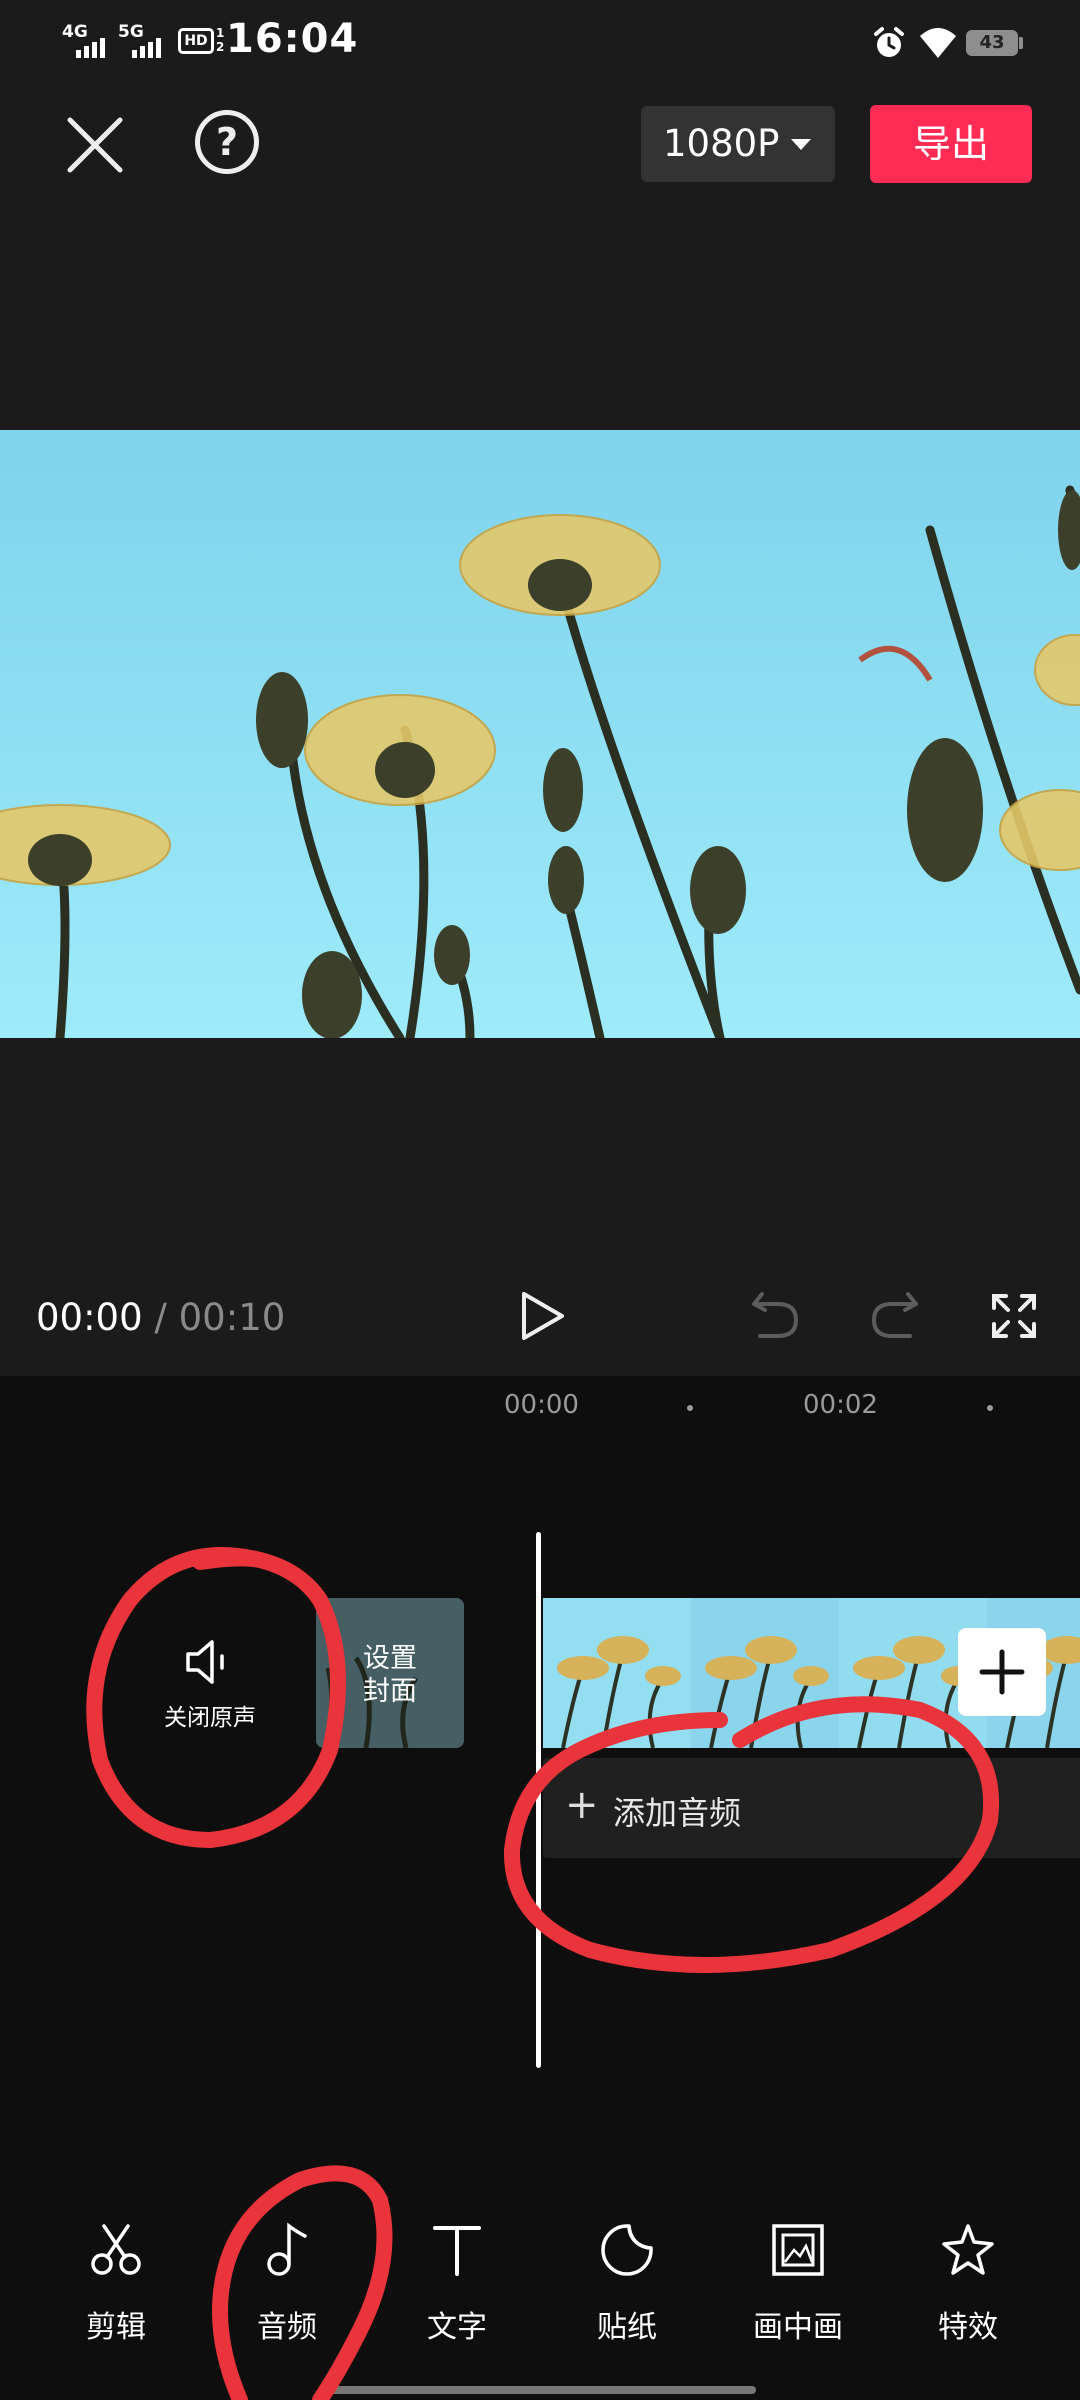 This screenshot has height=2400, width=1080. What do you see at coordinates (775, 1316) in the screenshot?
I see `undo-icon` at bounding box center [775, 1316].